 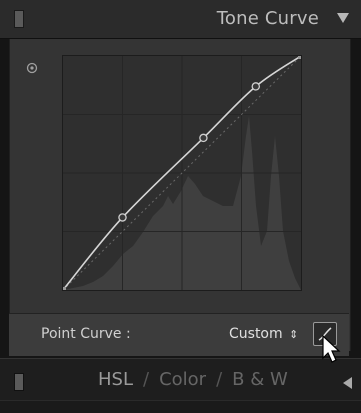 I want to click on tab-bw: B & W, so click(x=260, y=379).